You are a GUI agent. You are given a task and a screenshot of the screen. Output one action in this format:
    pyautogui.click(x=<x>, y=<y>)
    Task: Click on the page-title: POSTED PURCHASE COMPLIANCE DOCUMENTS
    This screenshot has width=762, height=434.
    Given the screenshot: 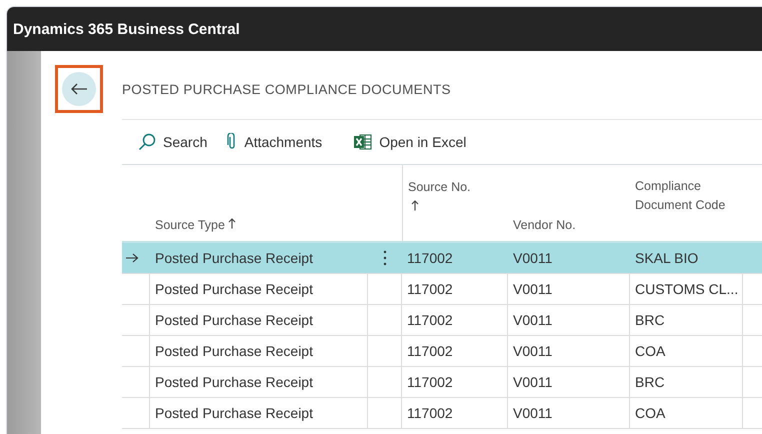 What is the action you would take?
    pyautogui.click(x=286, y=89)
    